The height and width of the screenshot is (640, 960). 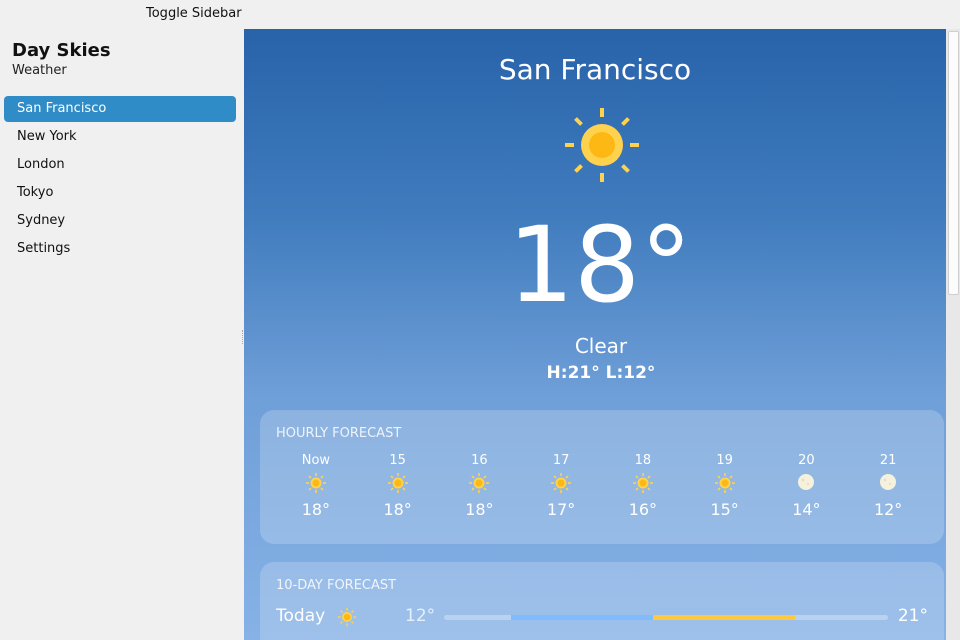 What do you see at coordinates (561, 460) in the screenshot?
I see `hour-time: 17` at bounding box center [561, 460].